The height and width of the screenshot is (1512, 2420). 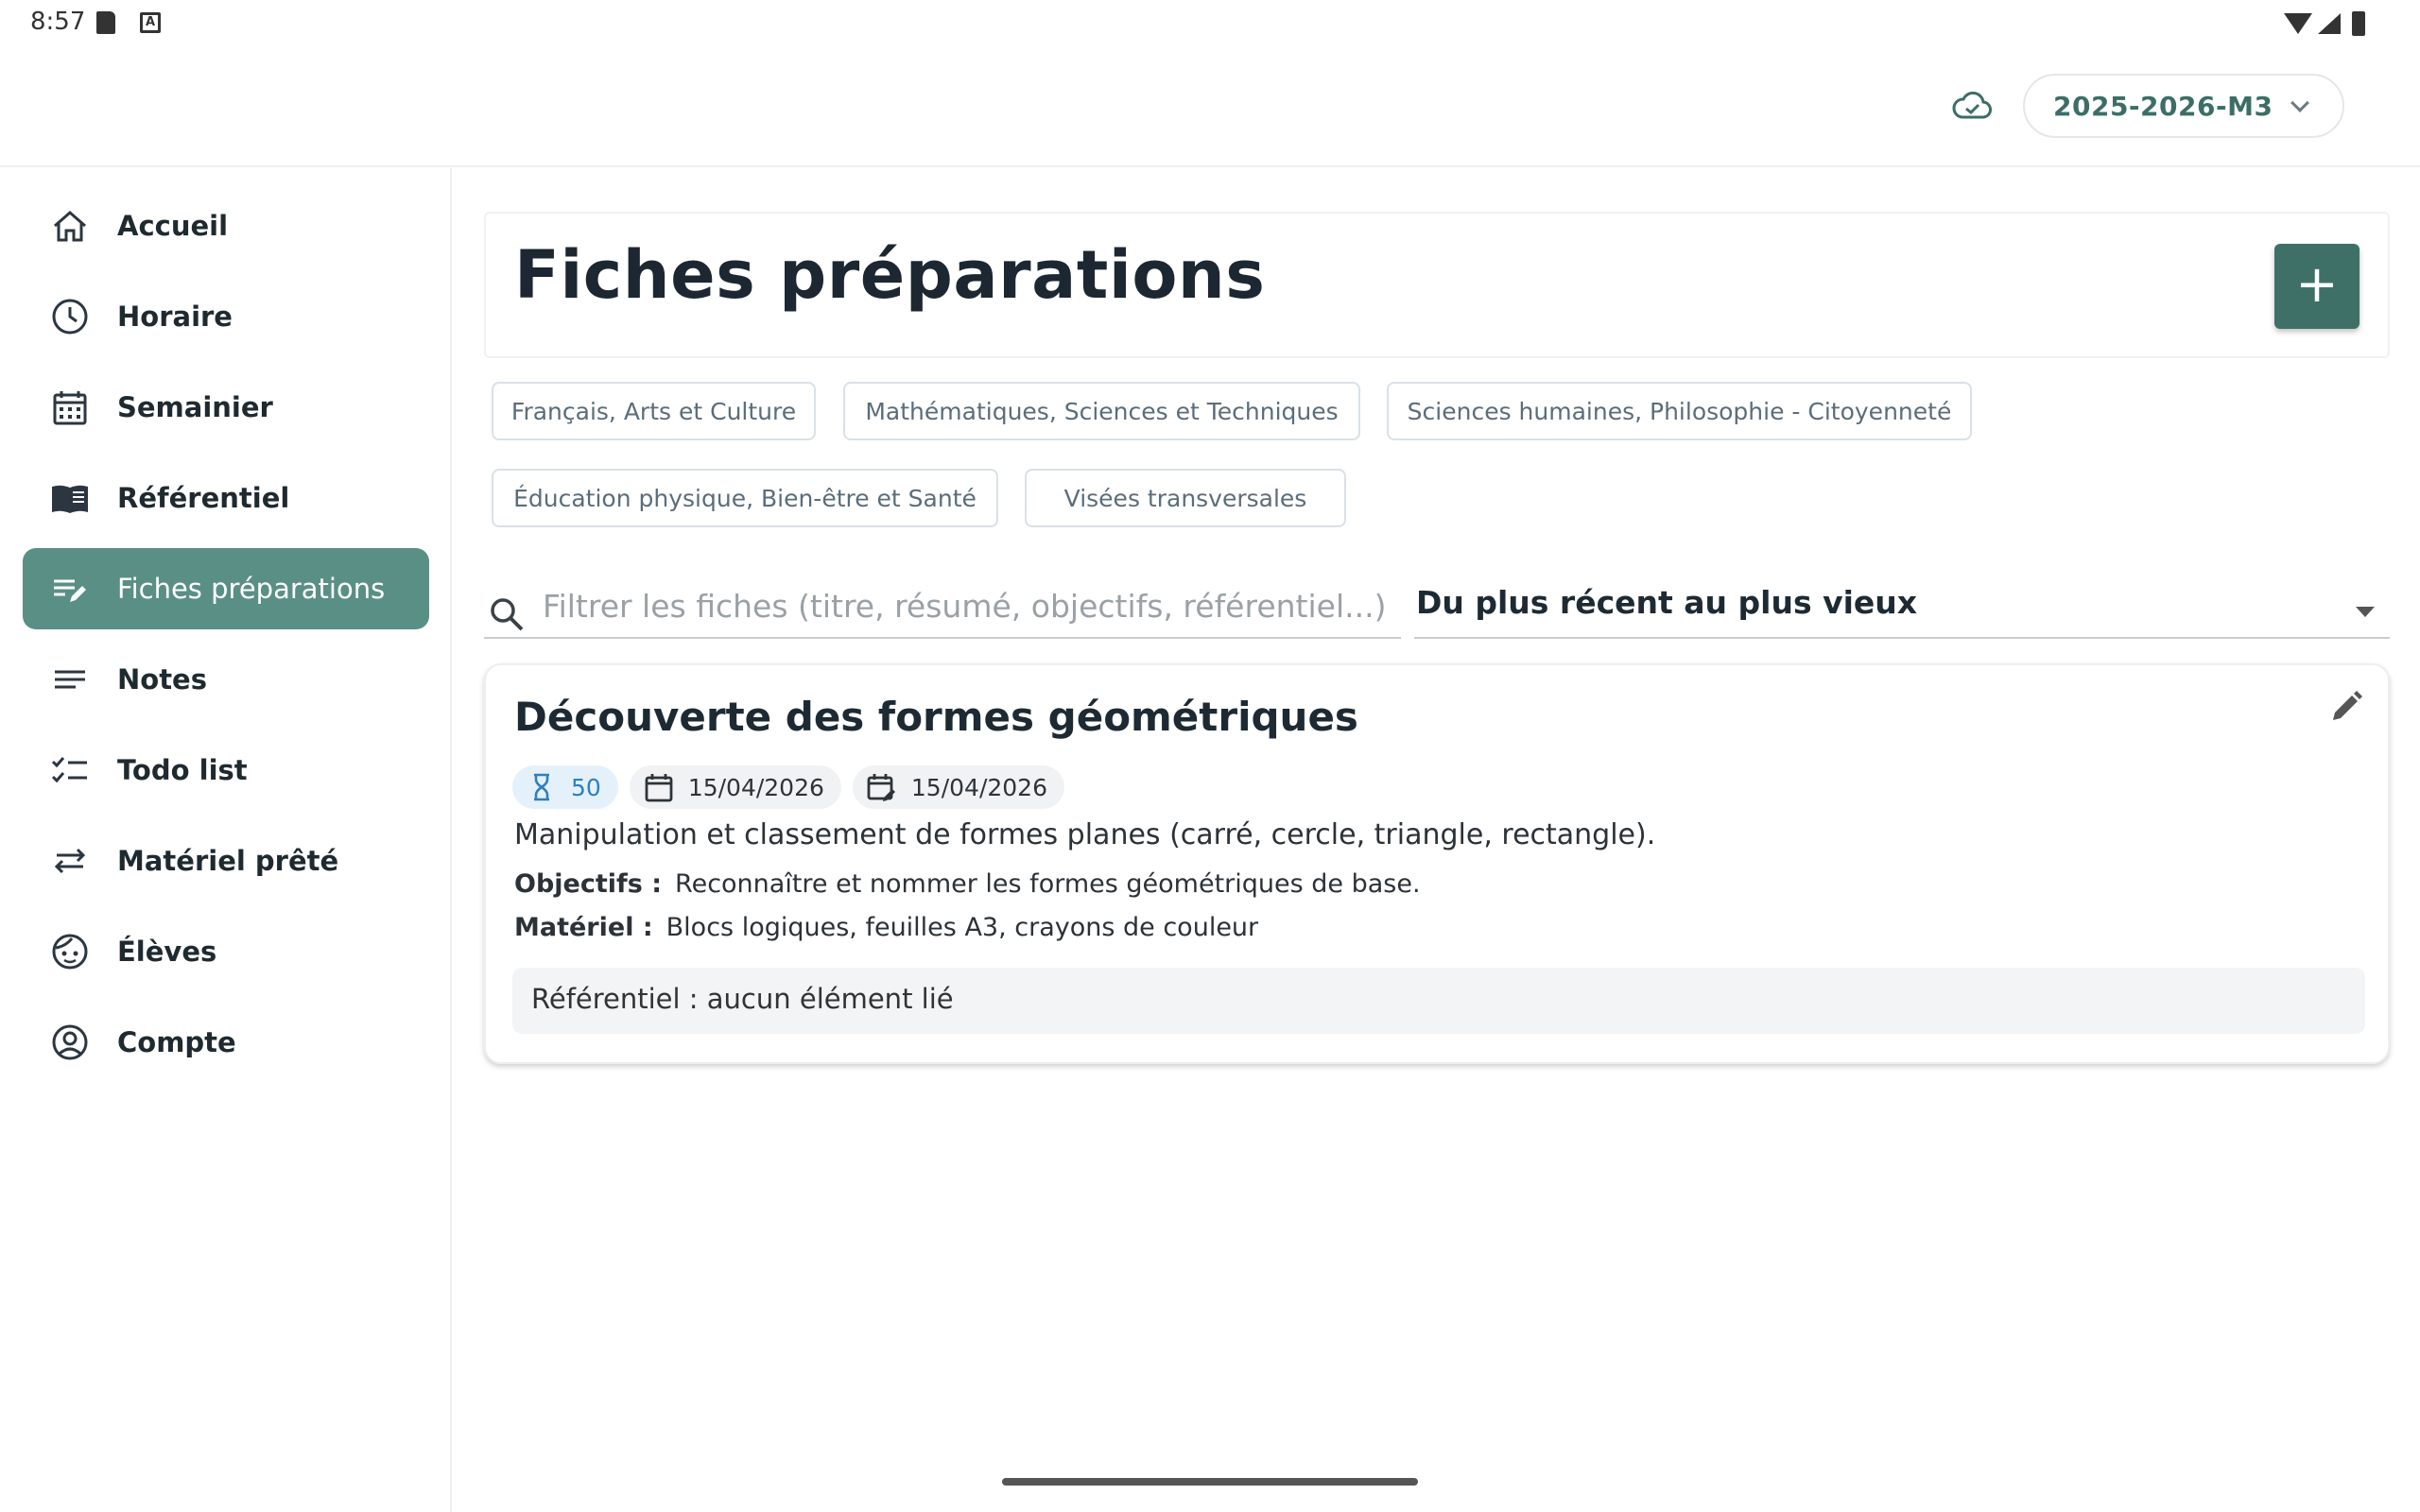 What do you see at coordinates (175, 317) in the screenshot?
I see `sidebar-item-label: Horaire` at bounding box center [175, 317].